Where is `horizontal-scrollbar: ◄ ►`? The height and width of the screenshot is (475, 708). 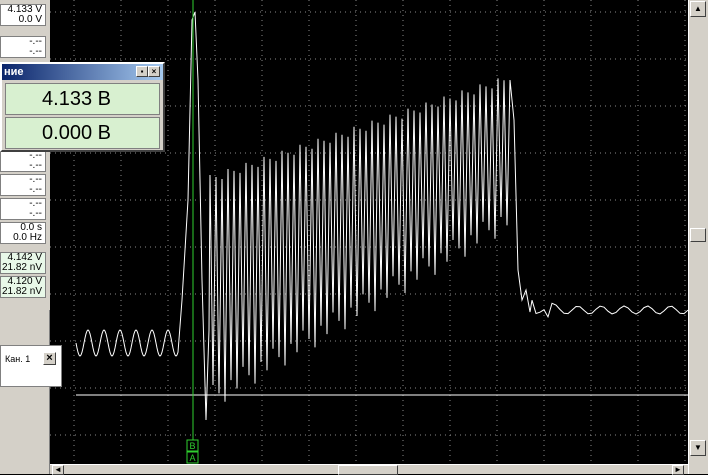
horizontal-scrollbar: ◄ ► is located at coordinates (369, 469).